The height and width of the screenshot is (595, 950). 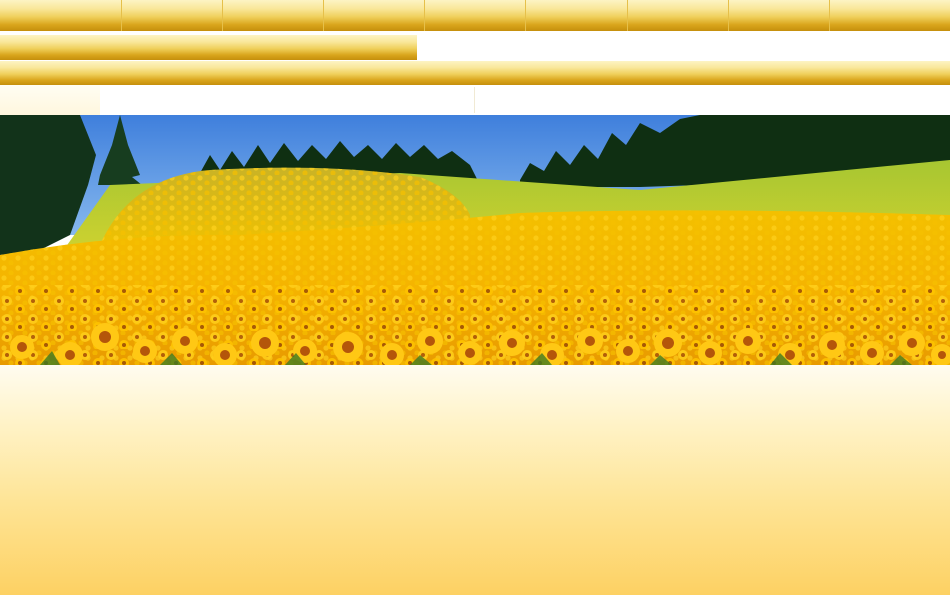 I want to click on top-navigation-bar, so click(x=475, y=15).